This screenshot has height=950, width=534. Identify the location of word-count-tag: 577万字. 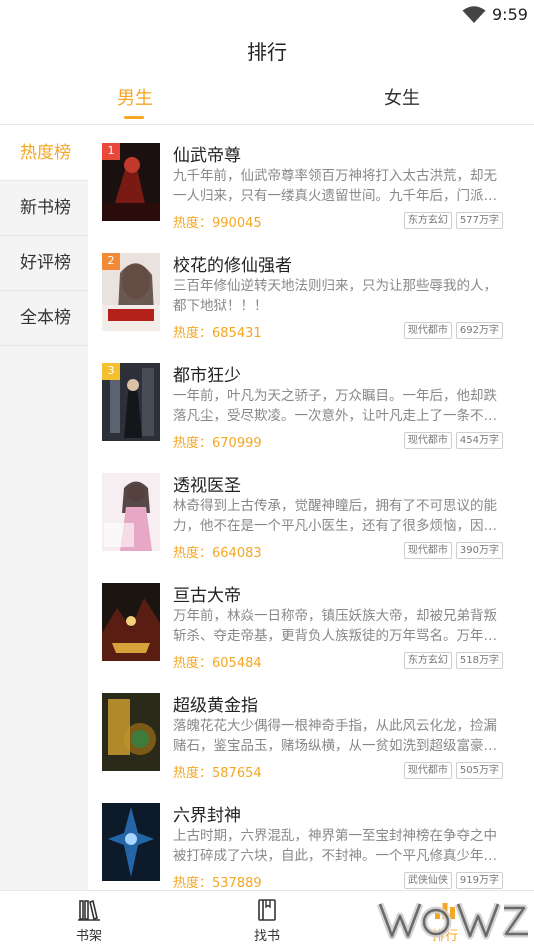
(479, 220).